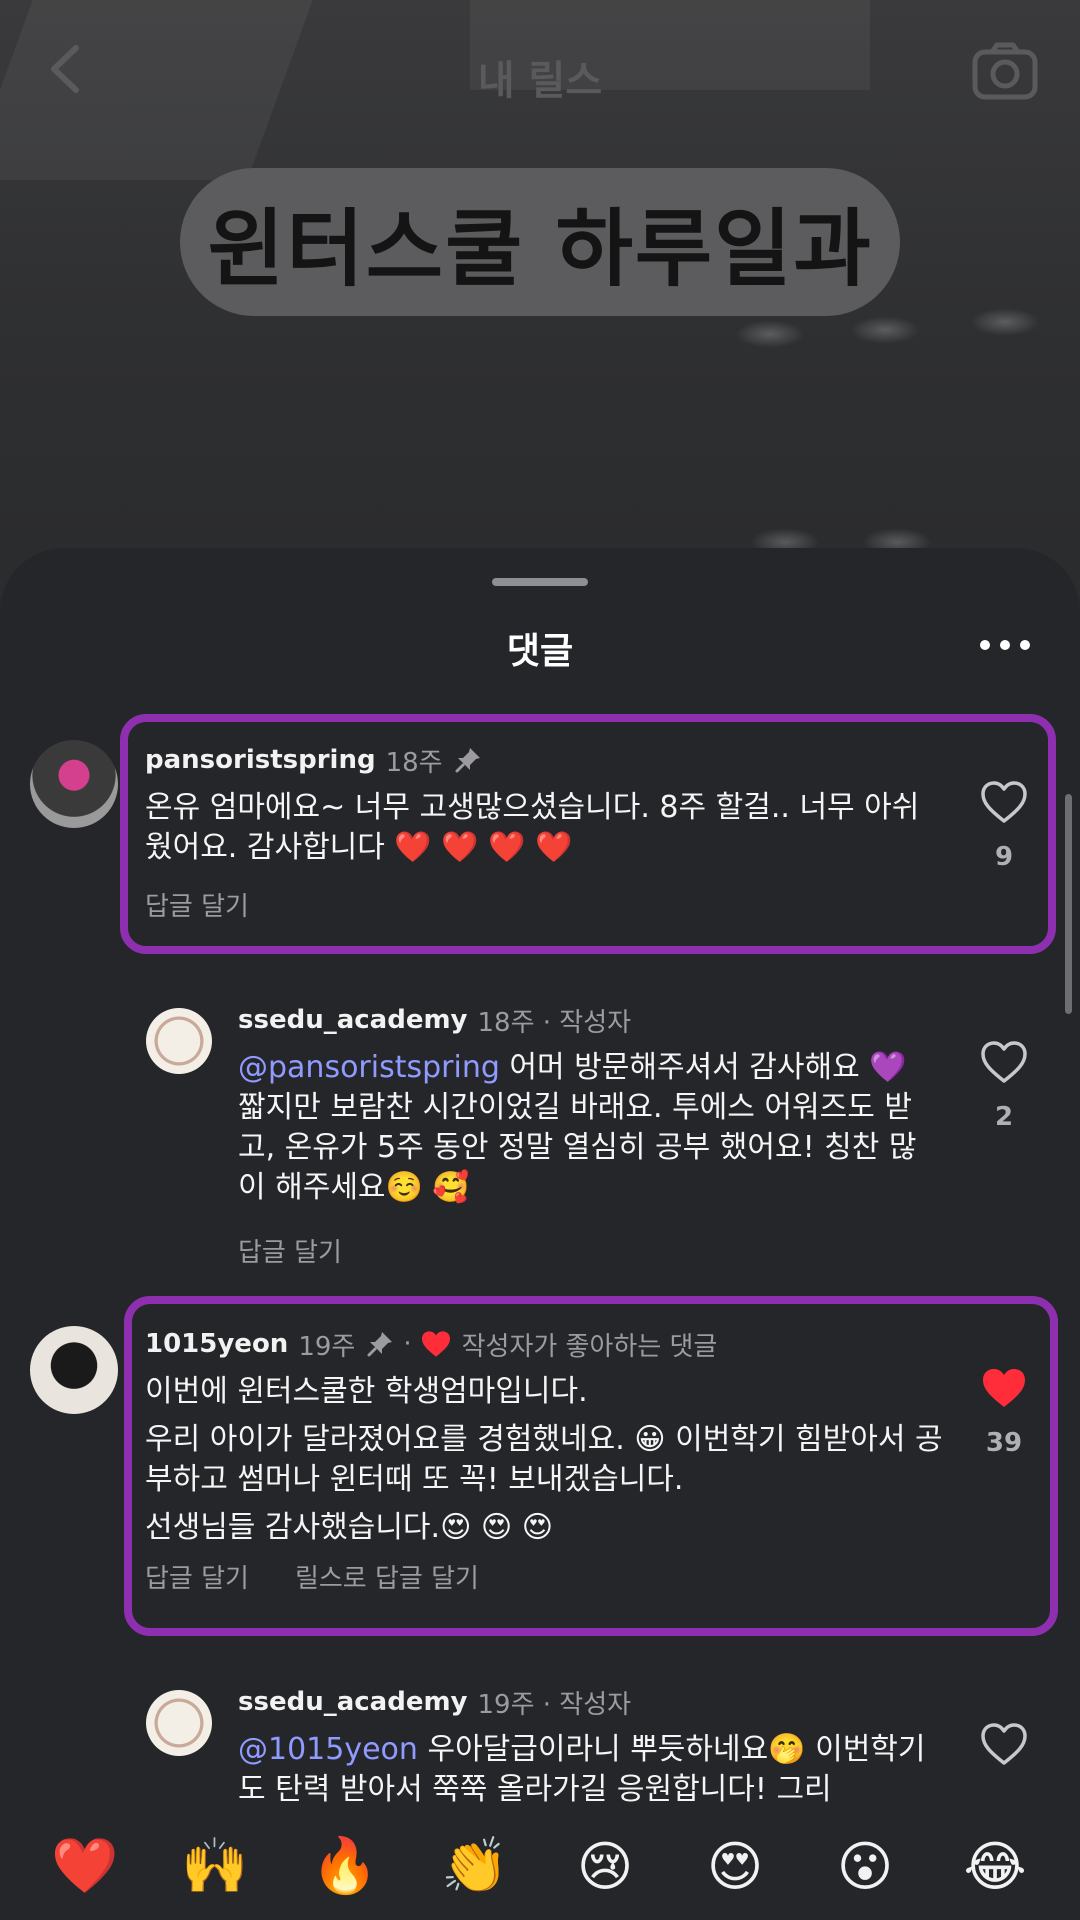  What do you see at coordinates (85, 1866) in the screenshot?
I see `reaction-heart-emoji: ❤️` at bounding box center [85, 1866].